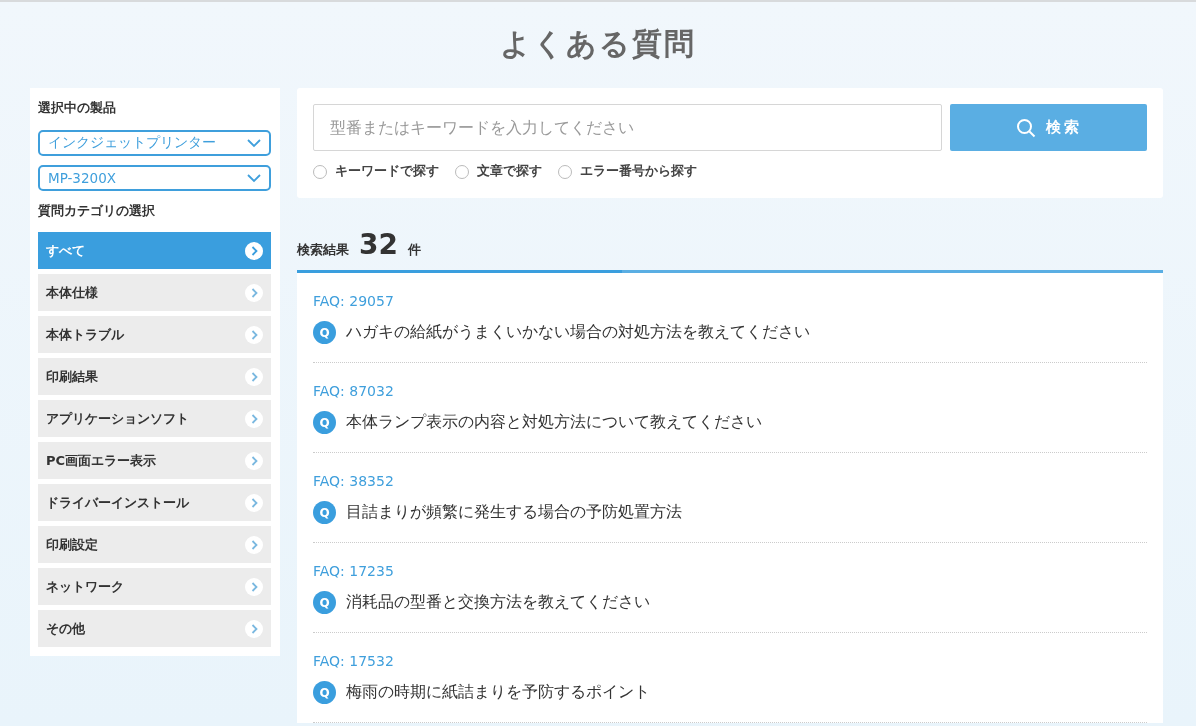 The width and height of the screenshot is (1196, 726). What do you see at coordinates (378, 244) in the screenshot?
I see `results-count: 32` at bounding box center [378, 244].